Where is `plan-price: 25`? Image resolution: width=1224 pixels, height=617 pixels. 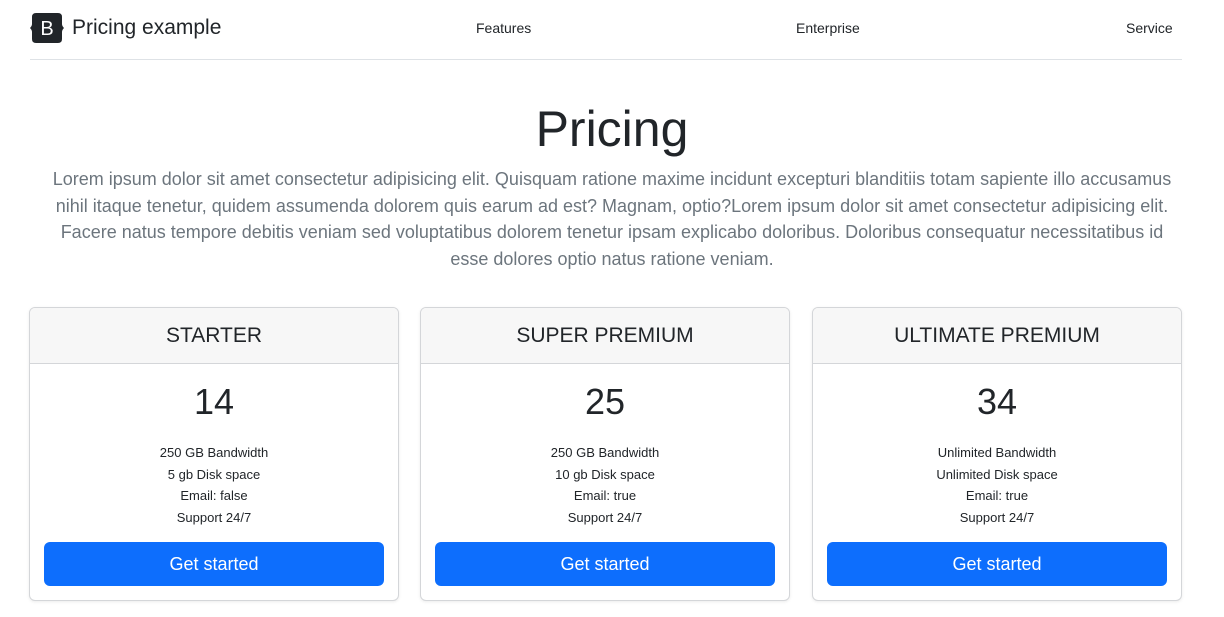
plan-price: 25 is located at coordinates (605, 401).